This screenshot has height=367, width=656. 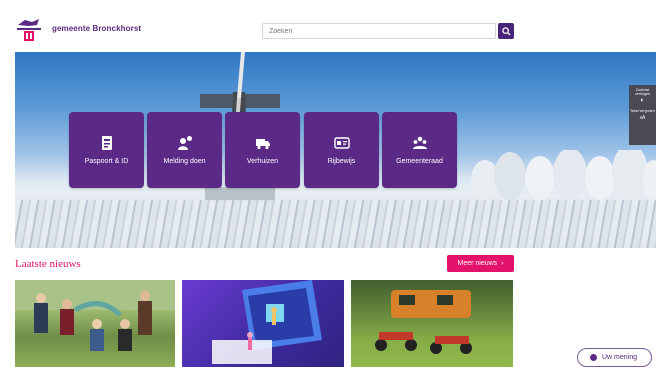 I want to click on text-size-label: Tekst vergroten, so click(x=642, y=111).